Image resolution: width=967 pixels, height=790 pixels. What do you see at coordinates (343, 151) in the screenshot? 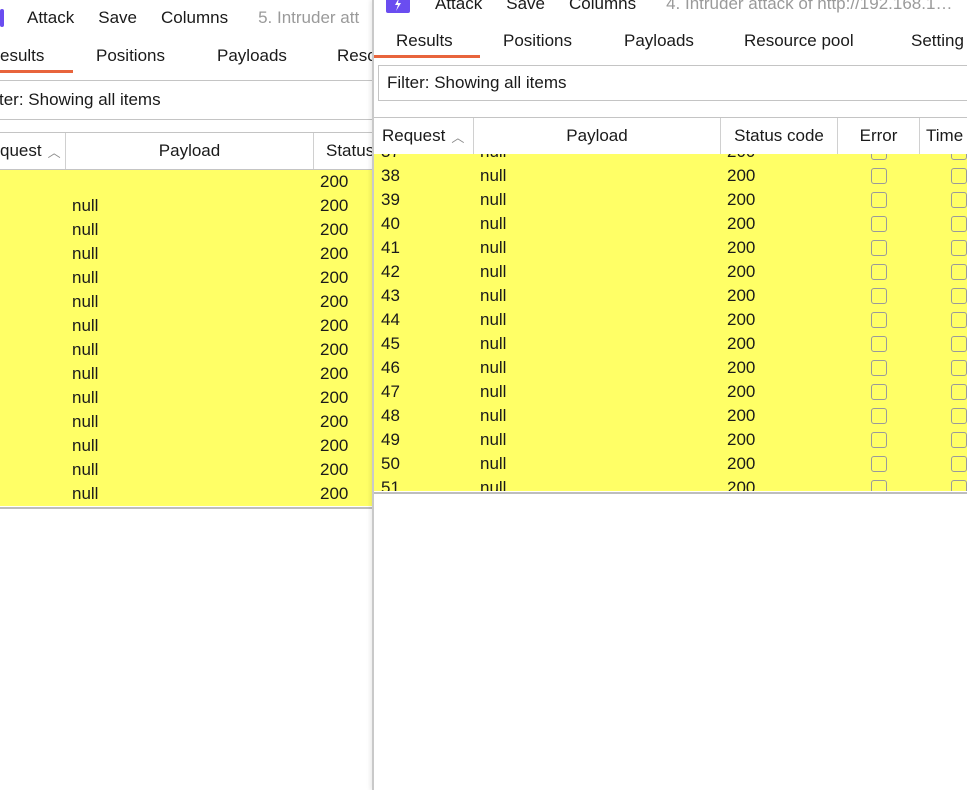
I see `column-header-status: Status` at bounding box center [343, 151].